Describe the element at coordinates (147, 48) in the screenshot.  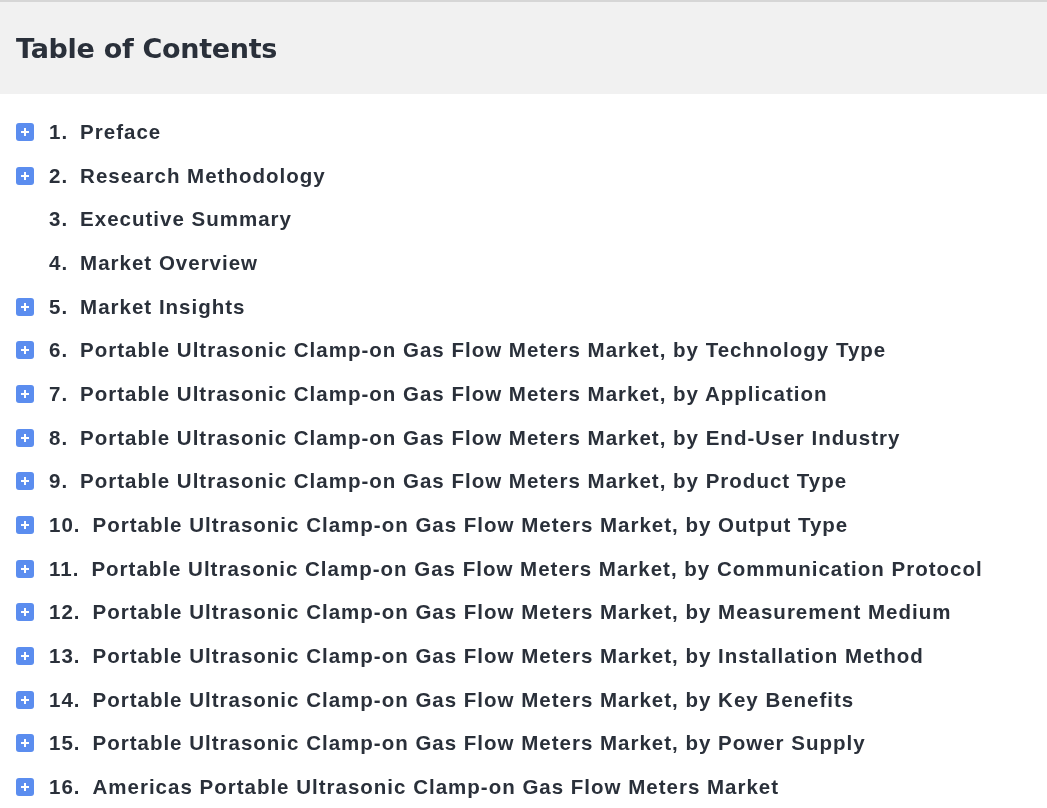
I see `toc-title: Table of Contents` at that location.